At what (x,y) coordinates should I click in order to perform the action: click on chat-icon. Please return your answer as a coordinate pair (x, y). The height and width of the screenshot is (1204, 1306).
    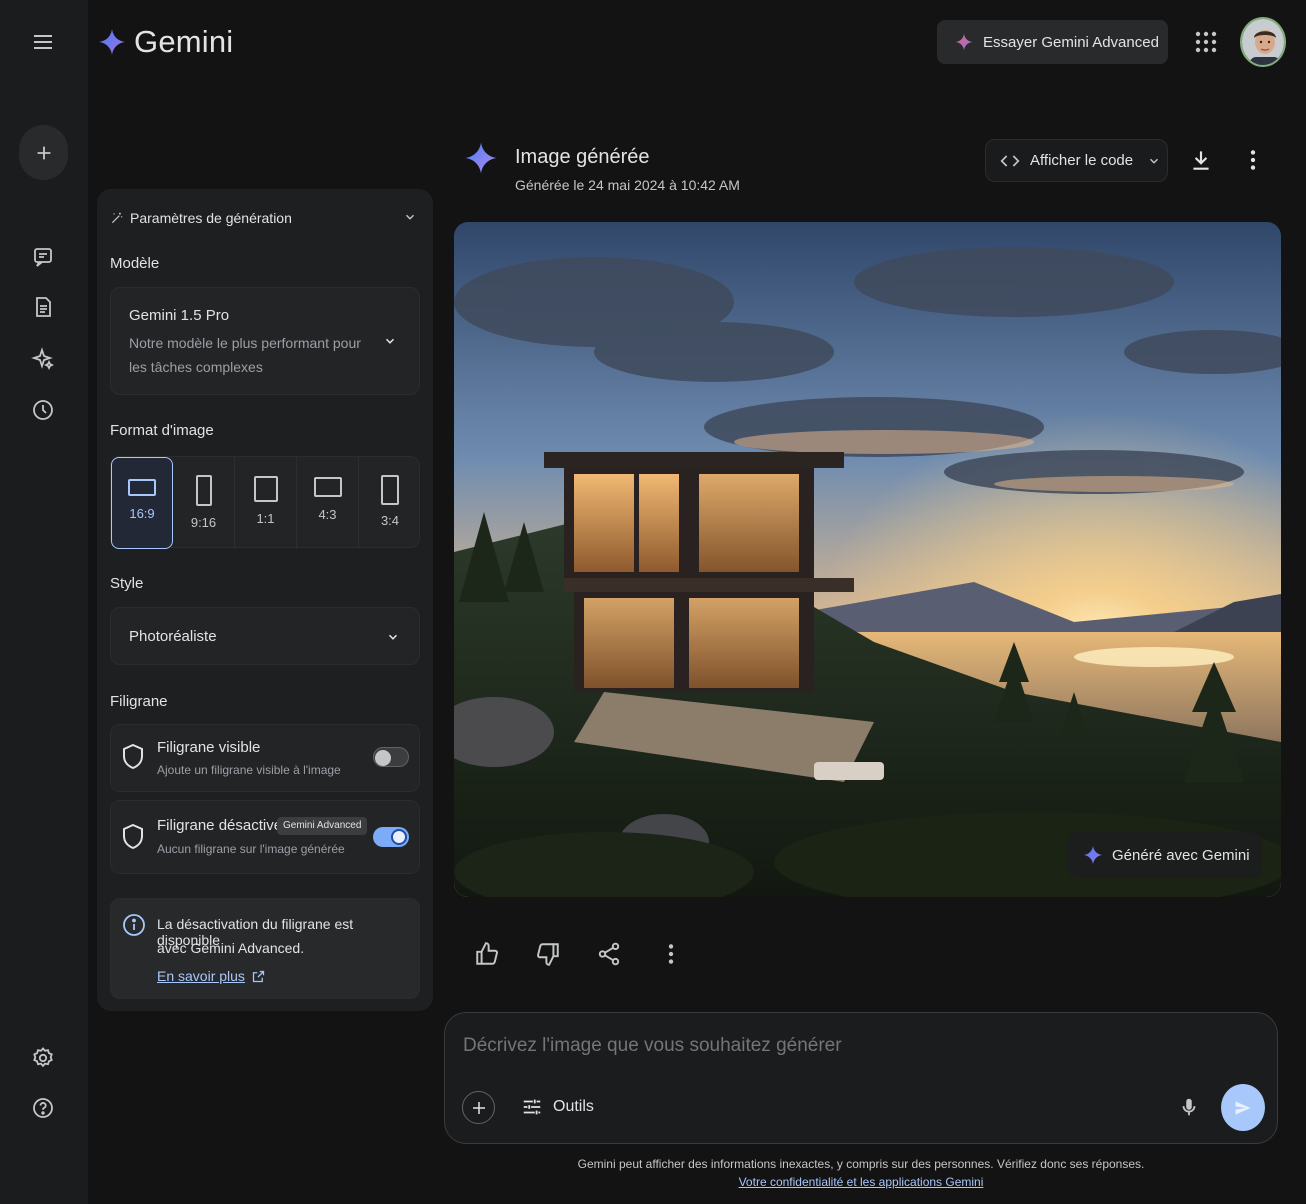
    Looking at the image, I should click on (43, 257).